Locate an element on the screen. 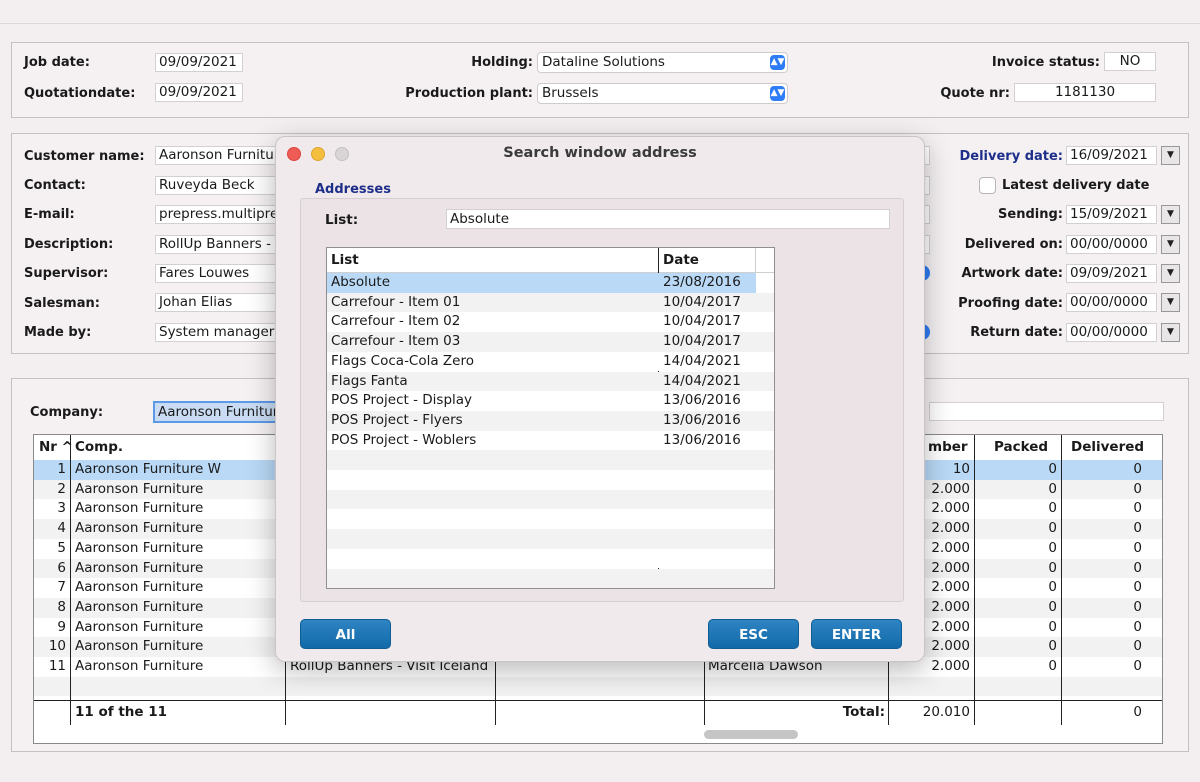 Image resolution: width=1200 pixels, height=782 pixels. sending-dropdown: ▼ is located at coordinates (1170, 214).